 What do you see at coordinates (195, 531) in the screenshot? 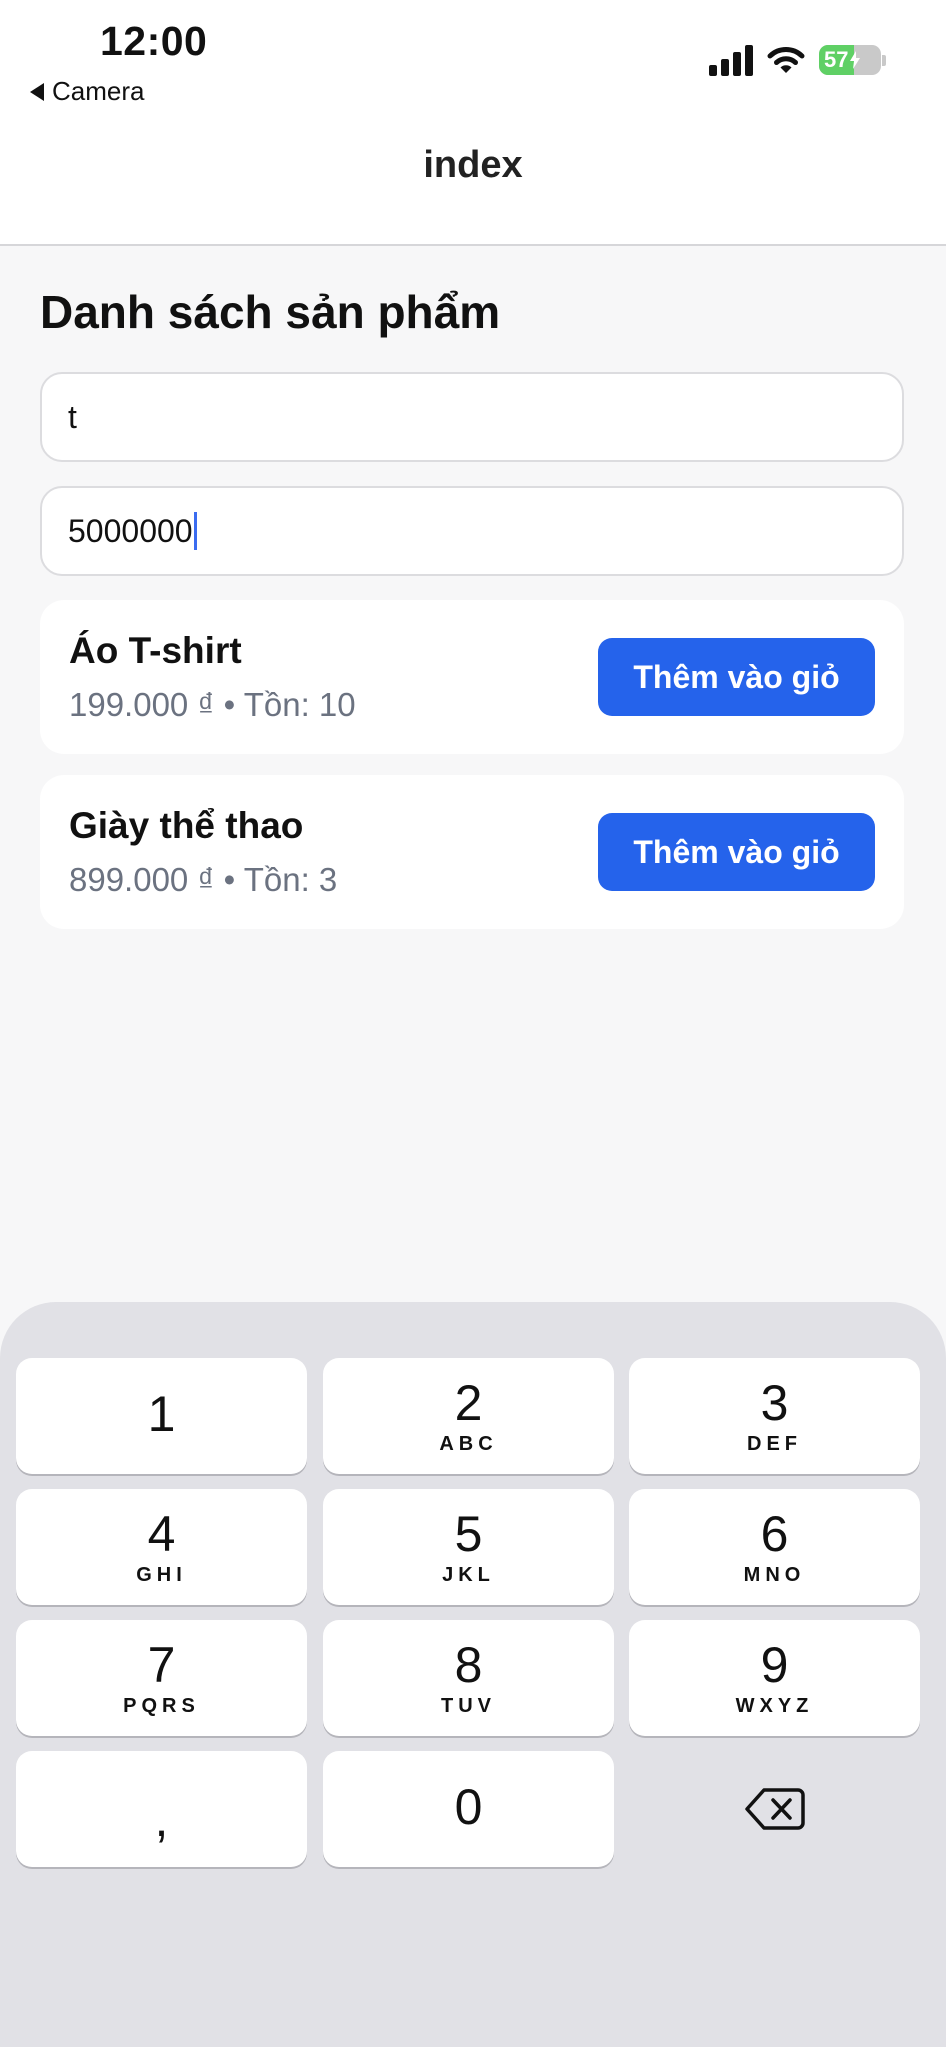
I see `text-caret` at bounding box center [195, 531].